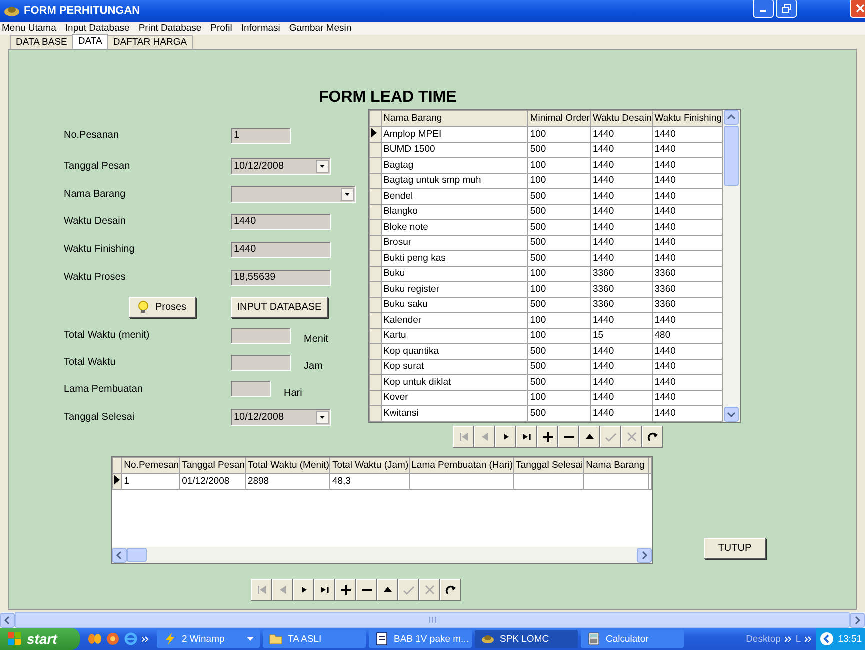  Describe the element at coordinates (559, 165) in the screenshot. I see `table-cell: 100` at that location.